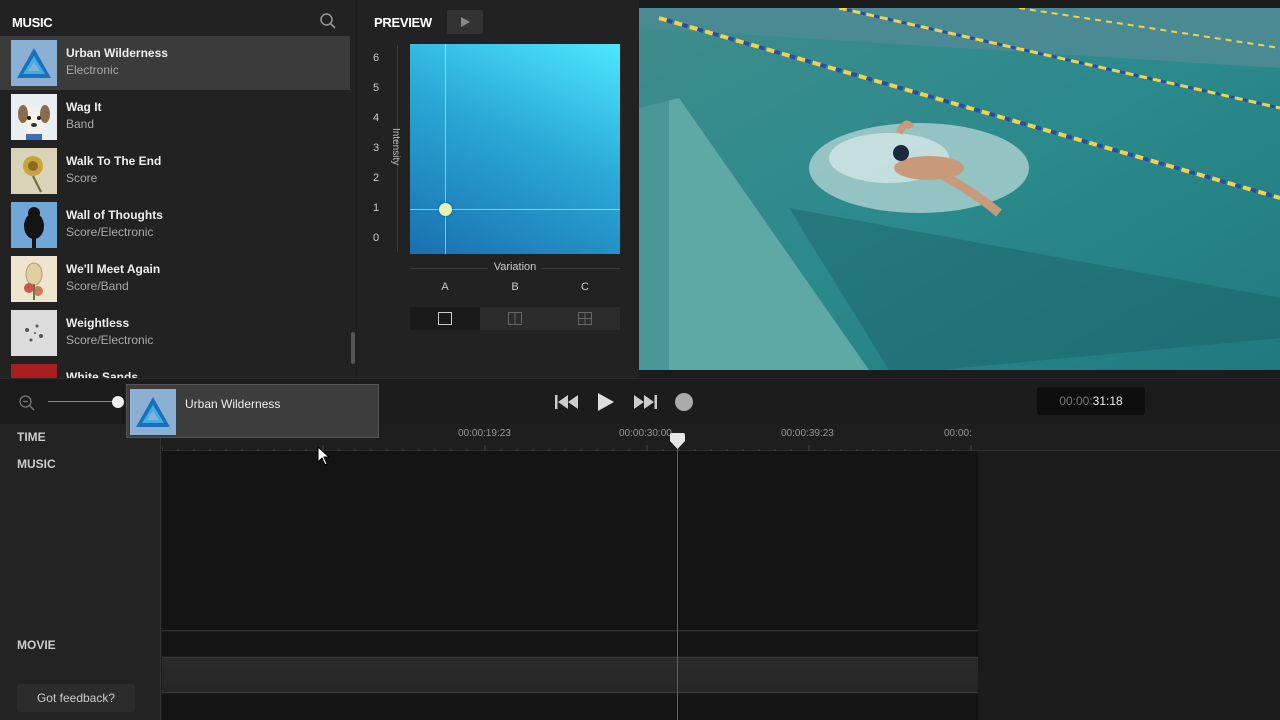  I want to click on track-genre: Score, so click(82, 178).